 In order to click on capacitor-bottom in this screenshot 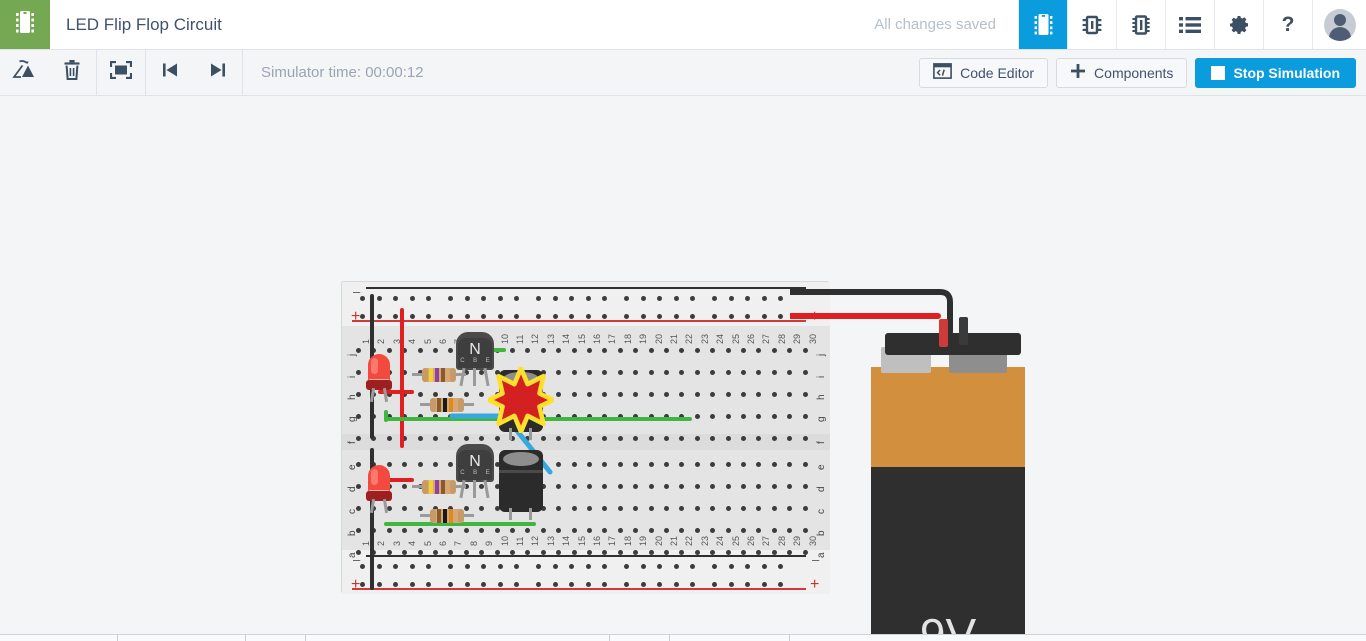, I will do `click(521, 485)`.